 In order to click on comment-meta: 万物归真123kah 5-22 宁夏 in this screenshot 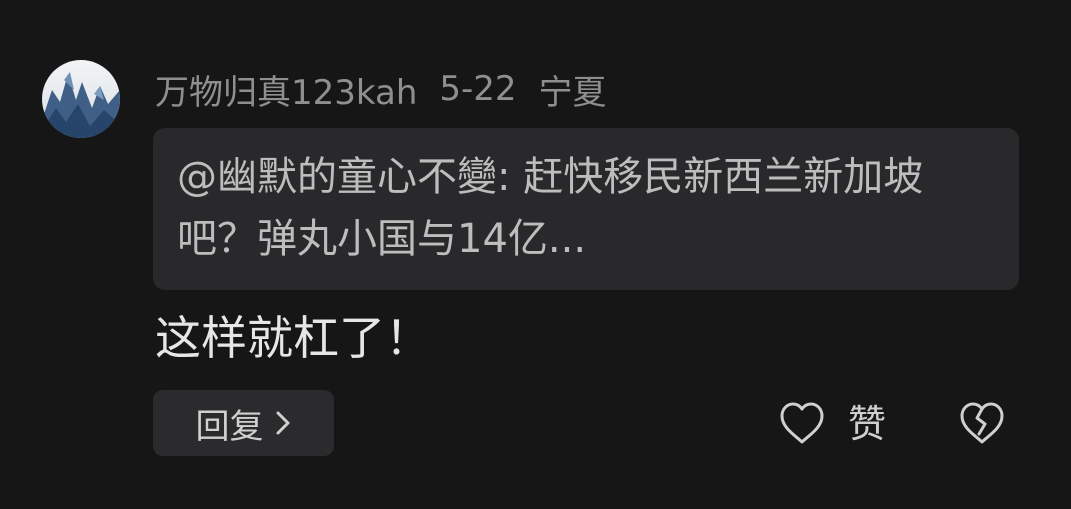, I will do `click(381, 89)`.